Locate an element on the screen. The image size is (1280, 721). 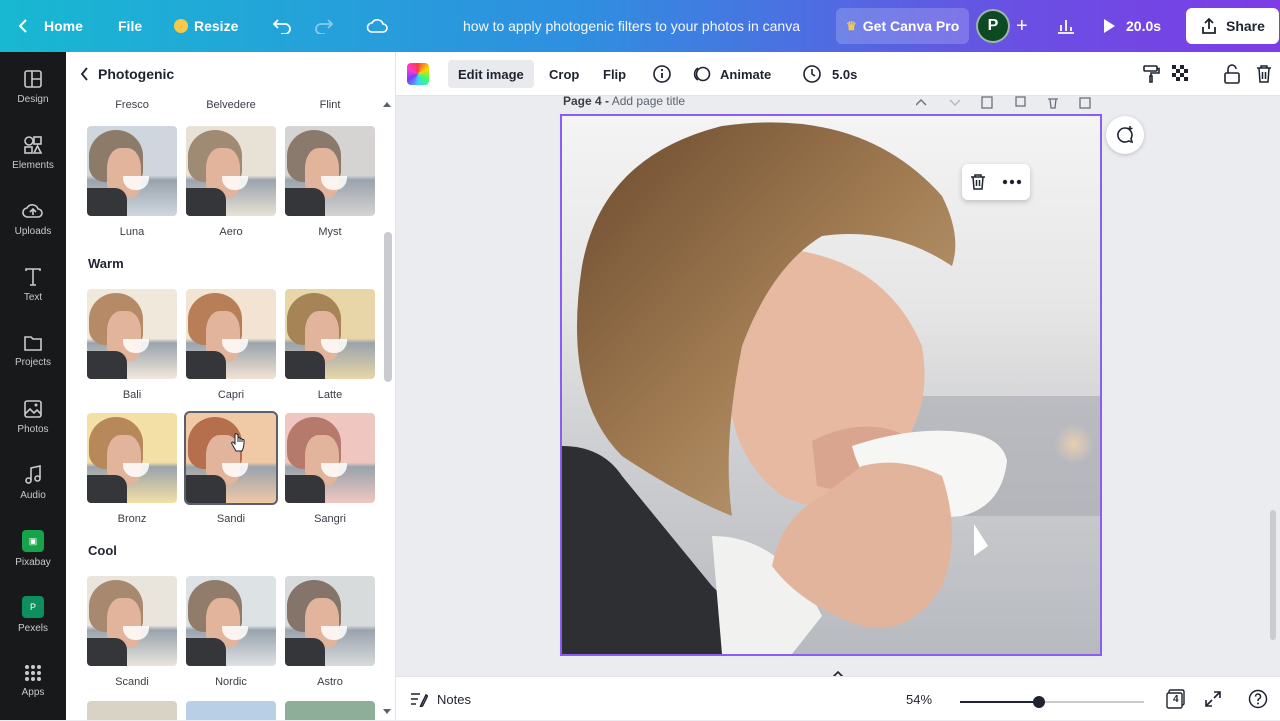
play-button: 20.0s is located at coordinates (1131, 26).